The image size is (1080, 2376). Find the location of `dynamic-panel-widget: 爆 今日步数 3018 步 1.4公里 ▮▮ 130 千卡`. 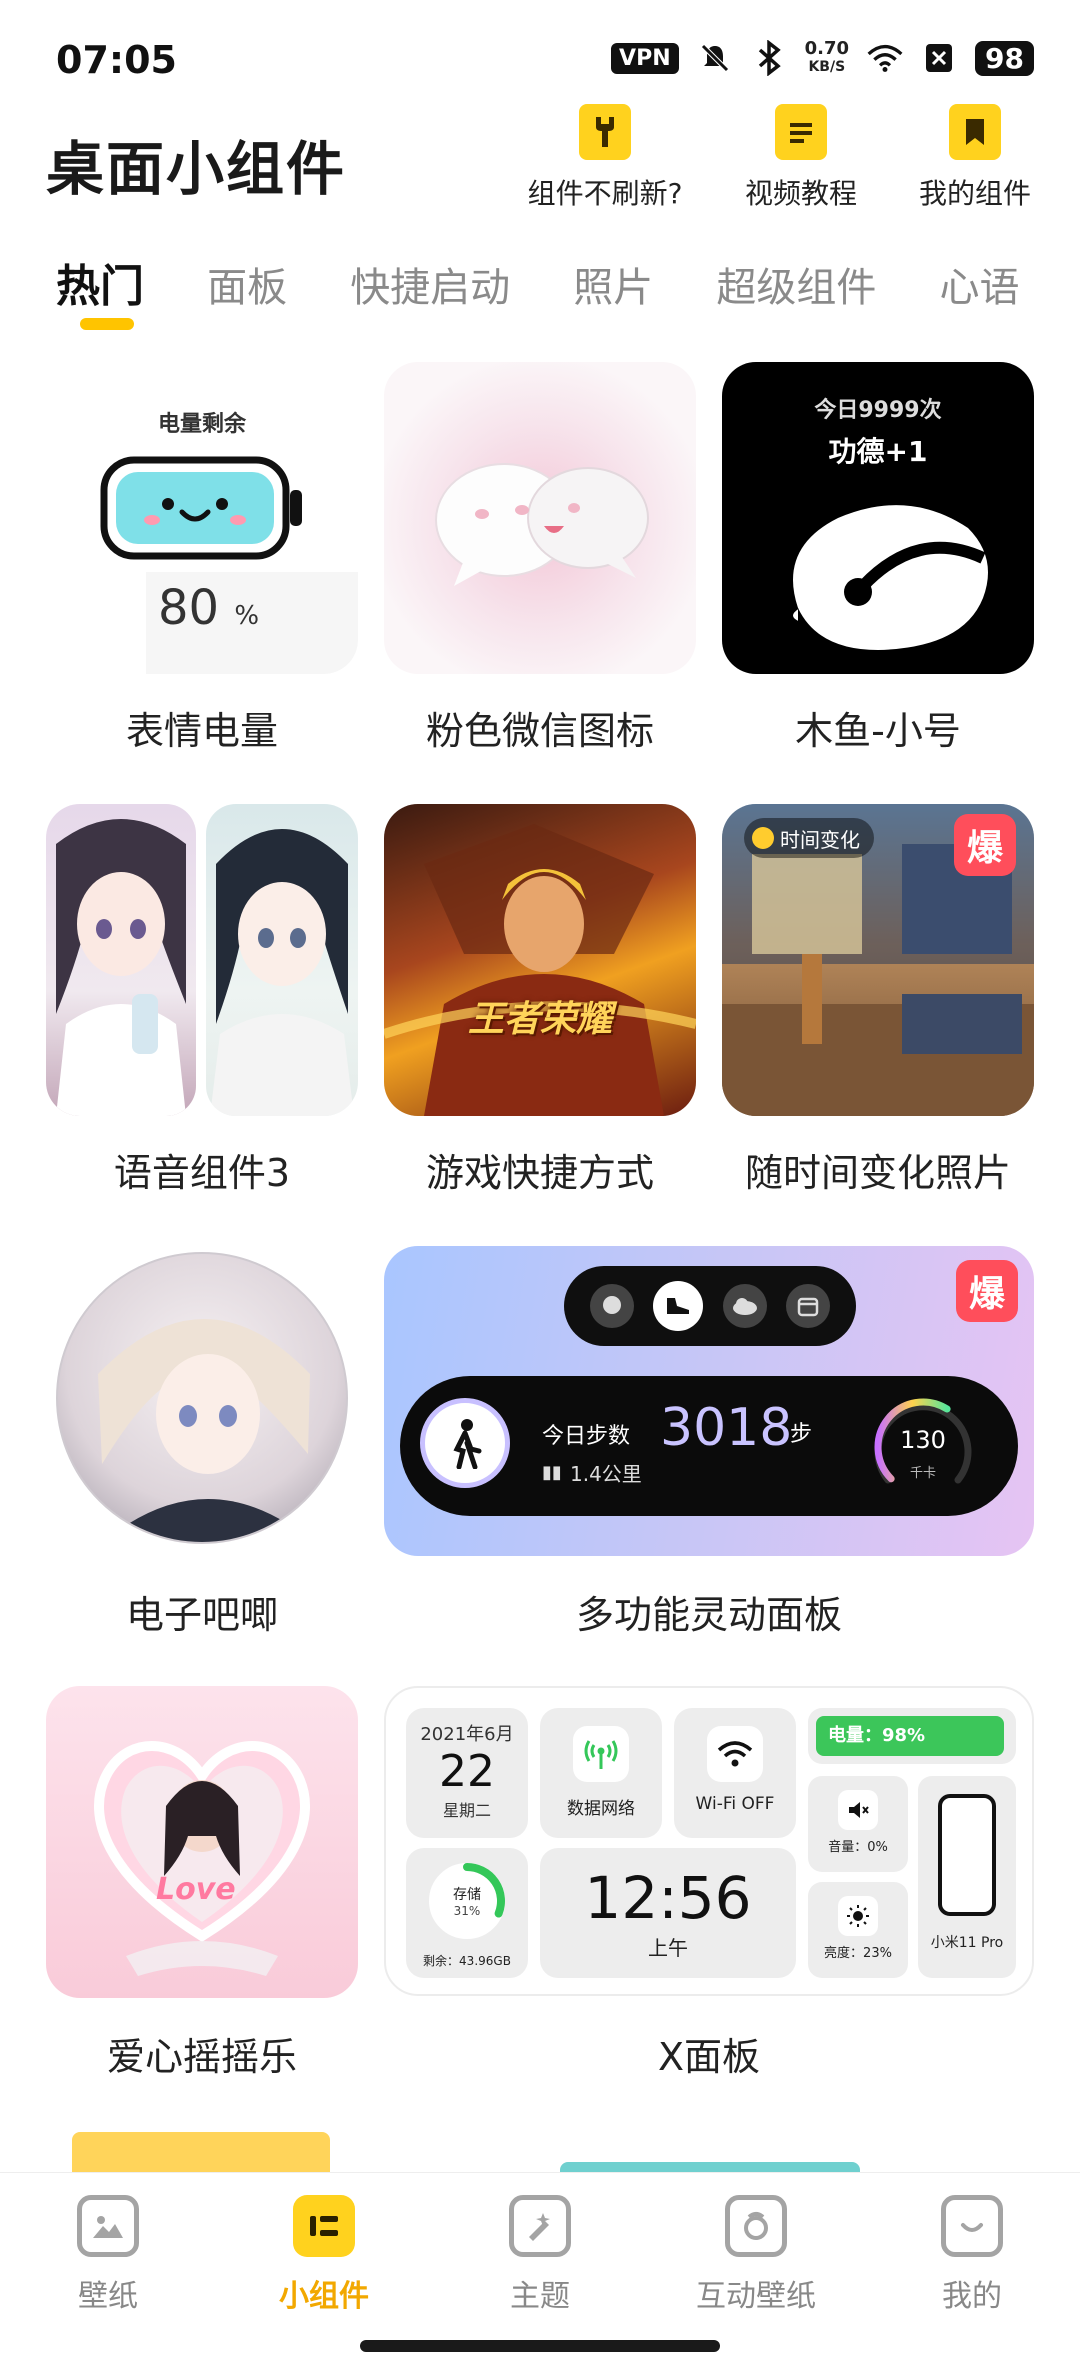

dynamic-panel-widget: 爆 今日步数 3018 步 1.4公里 ▮▮ 130 千卡 is located at coordinates (709, 1401).